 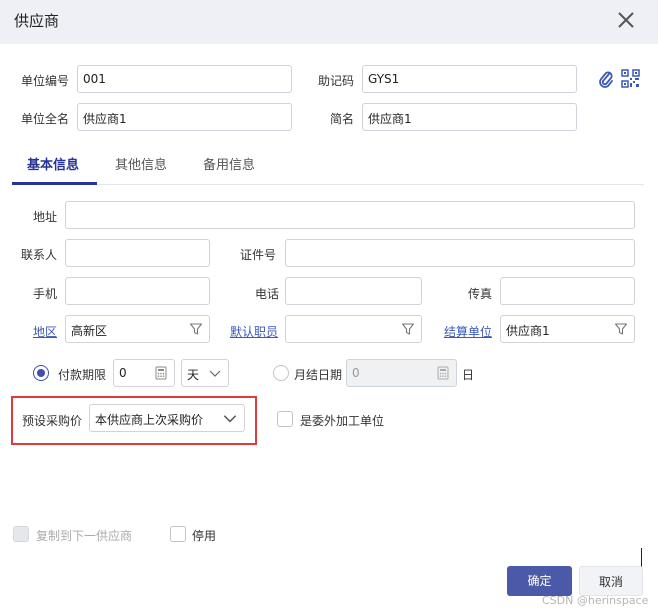 What do you see at coordinates (258, 255) in the screenshot?
I see `id-number-label: 证件号` at bounding box center [258, 255].